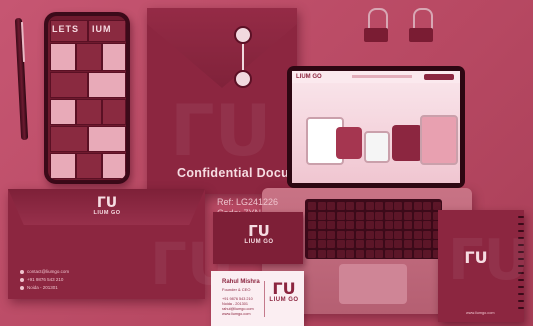 Image resolution: width=533 pixels, height=326 pixels. What do you see at coordinates (382, 76) in the screenshot?
I see `website-nav-links` at bounding box center [382, 76].